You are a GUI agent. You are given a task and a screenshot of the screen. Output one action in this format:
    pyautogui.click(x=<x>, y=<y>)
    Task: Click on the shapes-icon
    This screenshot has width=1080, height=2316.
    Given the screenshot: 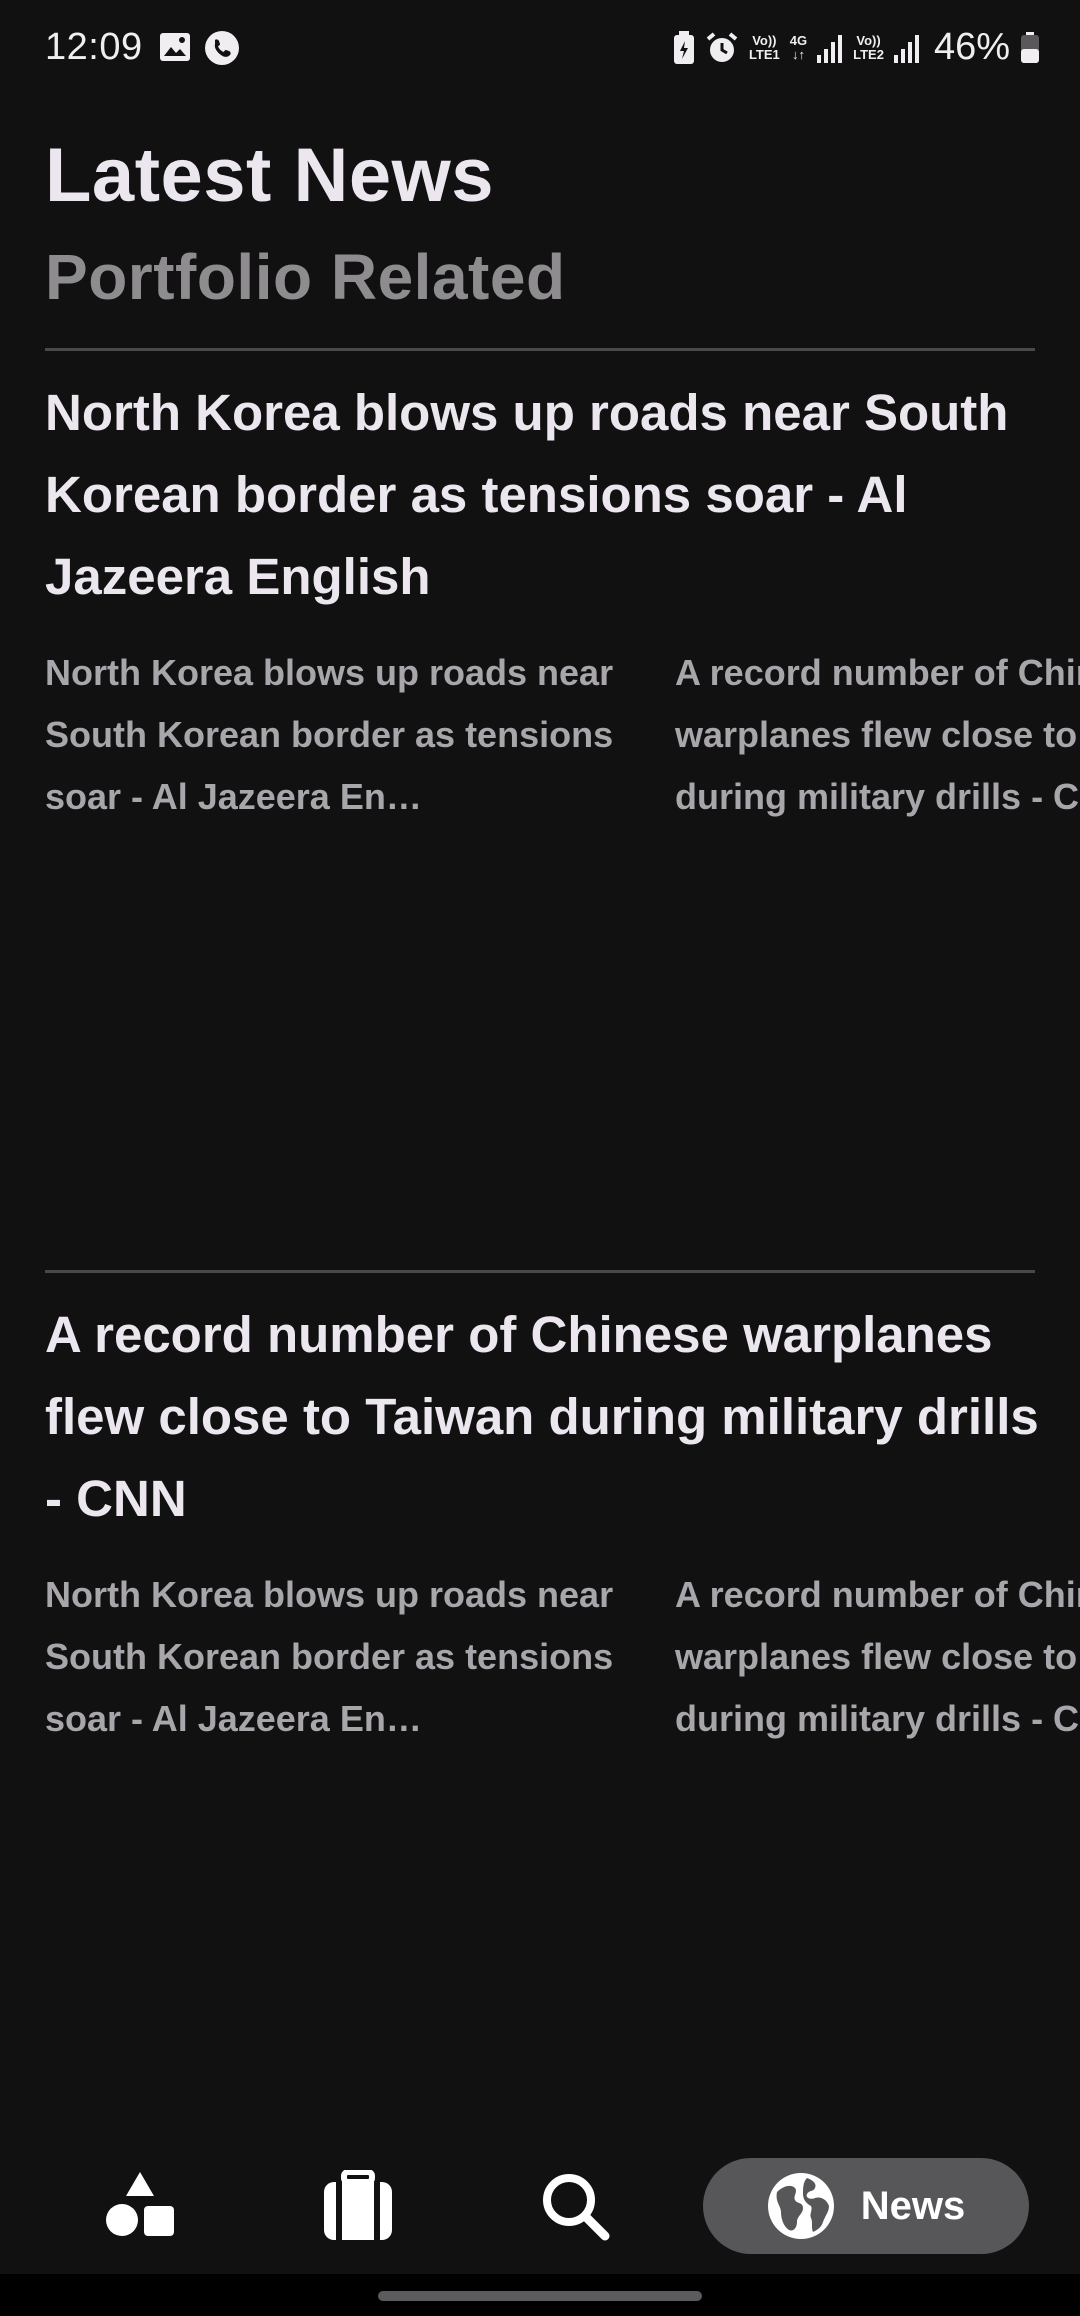 What is the action you would take?
    pyautogui.click(x=140, y=2204)
    